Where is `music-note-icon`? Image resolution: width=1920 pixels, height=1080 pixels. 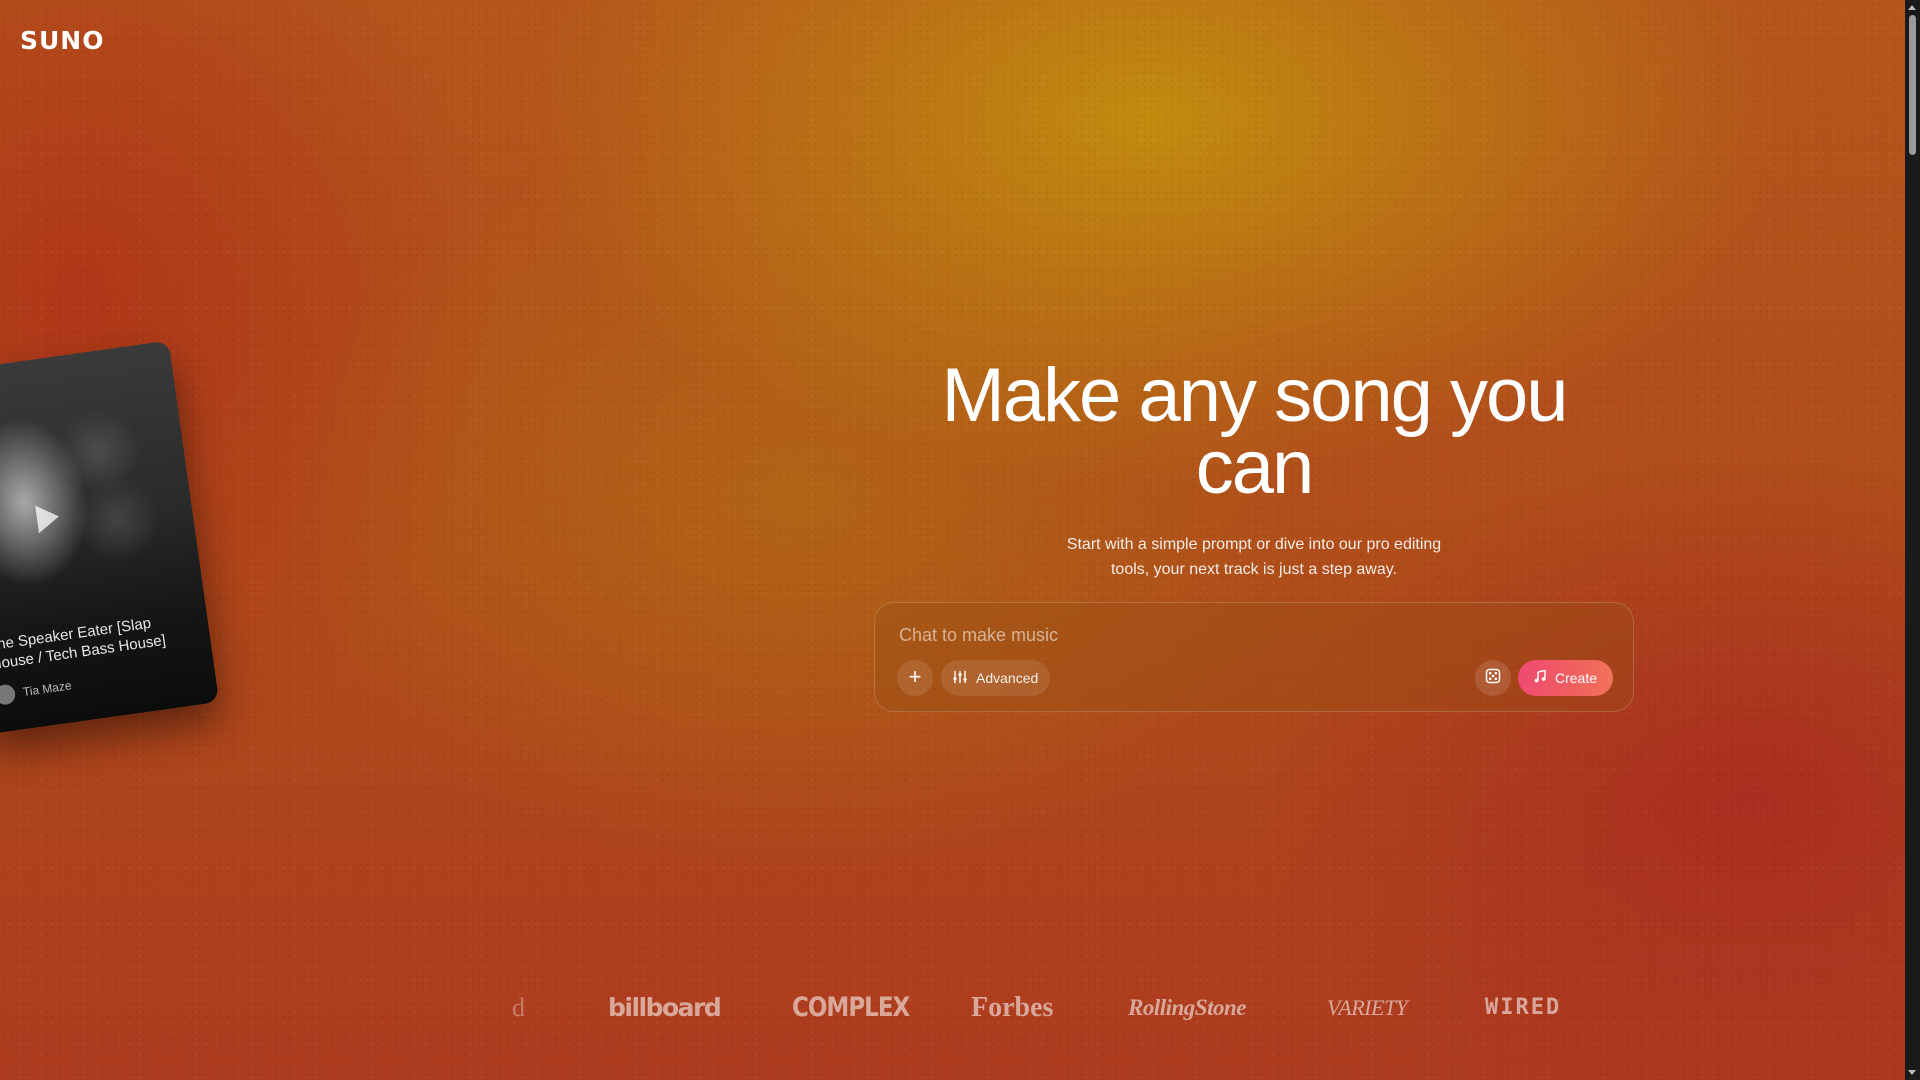 music-note-icon is located at coordinates (1540, 677).